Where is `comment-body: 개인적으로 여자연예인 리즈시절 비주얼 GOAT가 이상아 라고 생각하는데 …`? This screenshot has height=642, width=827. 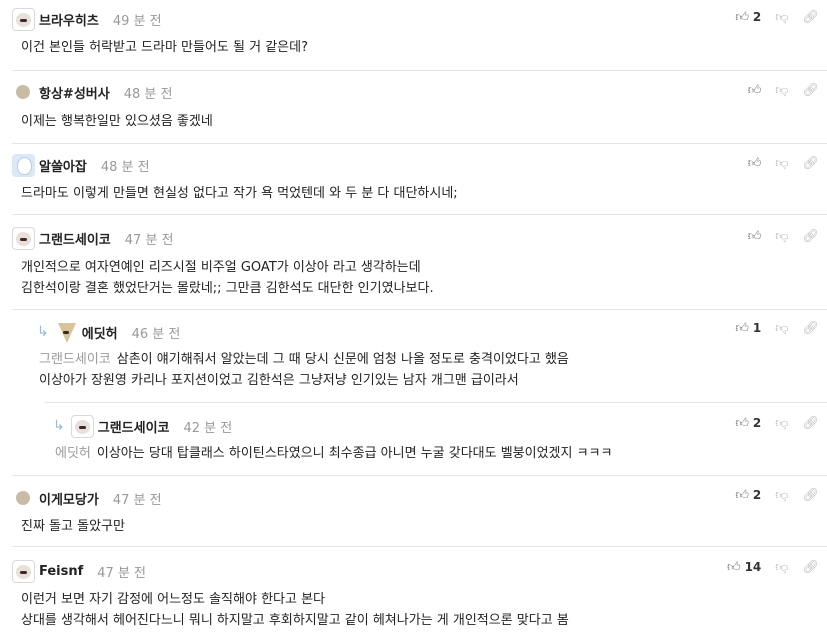
comment-body: 개인적으로 여자연예인 리즈시절 비주얼 GOAT가 이상아 라고 생각하는데 … is located at coordinates (227, 278).